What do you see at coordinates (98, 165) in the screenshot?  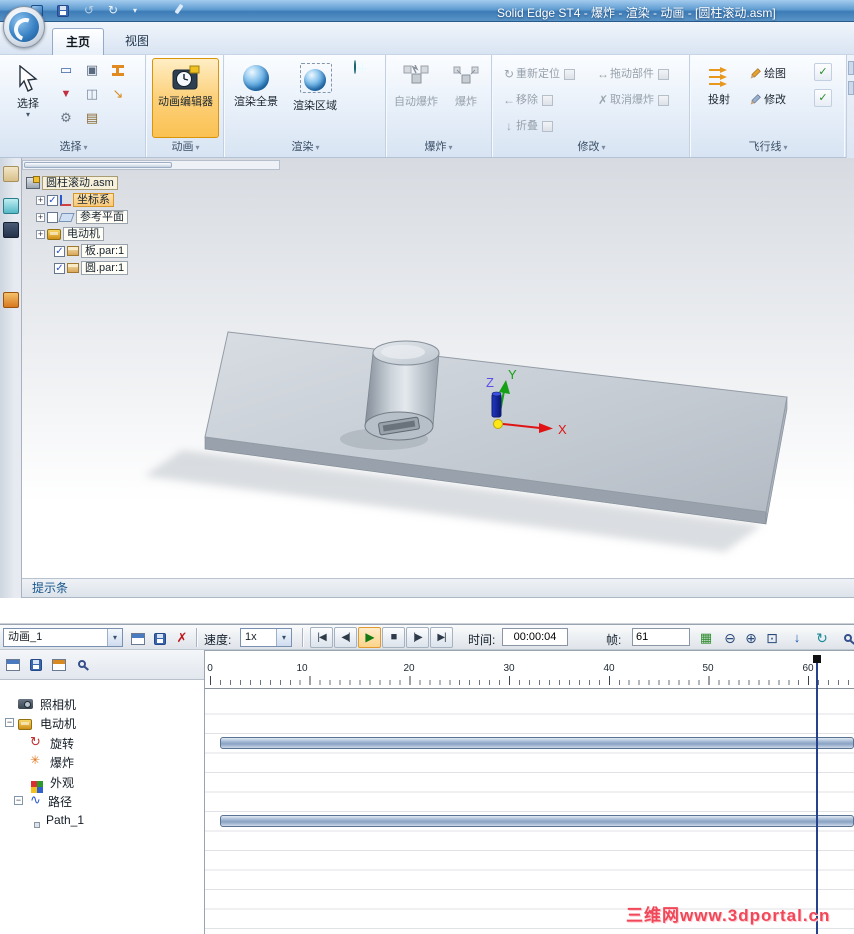 I see `hscrollbar-thumb` at bounding box center [98, 165].